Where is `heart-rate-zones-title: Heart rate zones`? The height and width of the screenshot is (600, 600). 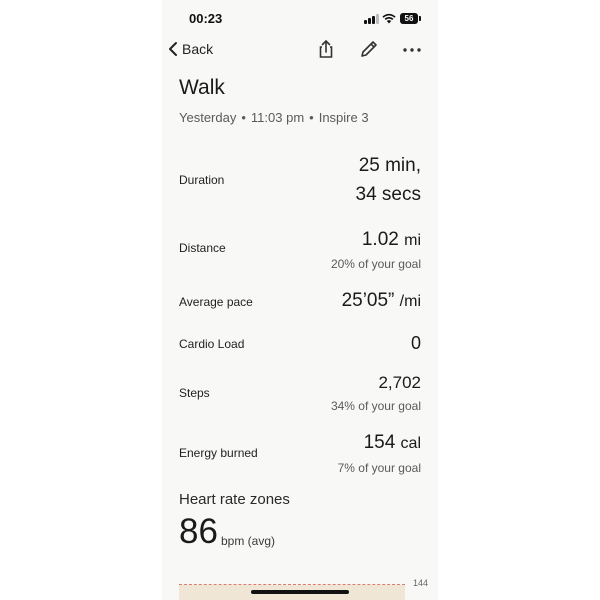 heart-rate-zones-title: Heart rate zones is located at coordinates (234, 499).